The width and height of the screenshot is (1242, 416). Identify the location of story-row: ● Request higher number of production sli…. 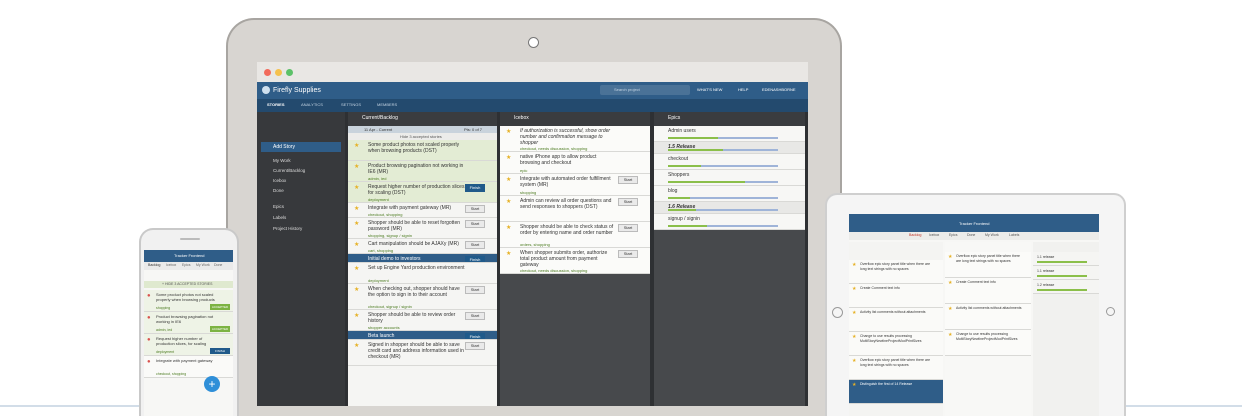
(188, 345).